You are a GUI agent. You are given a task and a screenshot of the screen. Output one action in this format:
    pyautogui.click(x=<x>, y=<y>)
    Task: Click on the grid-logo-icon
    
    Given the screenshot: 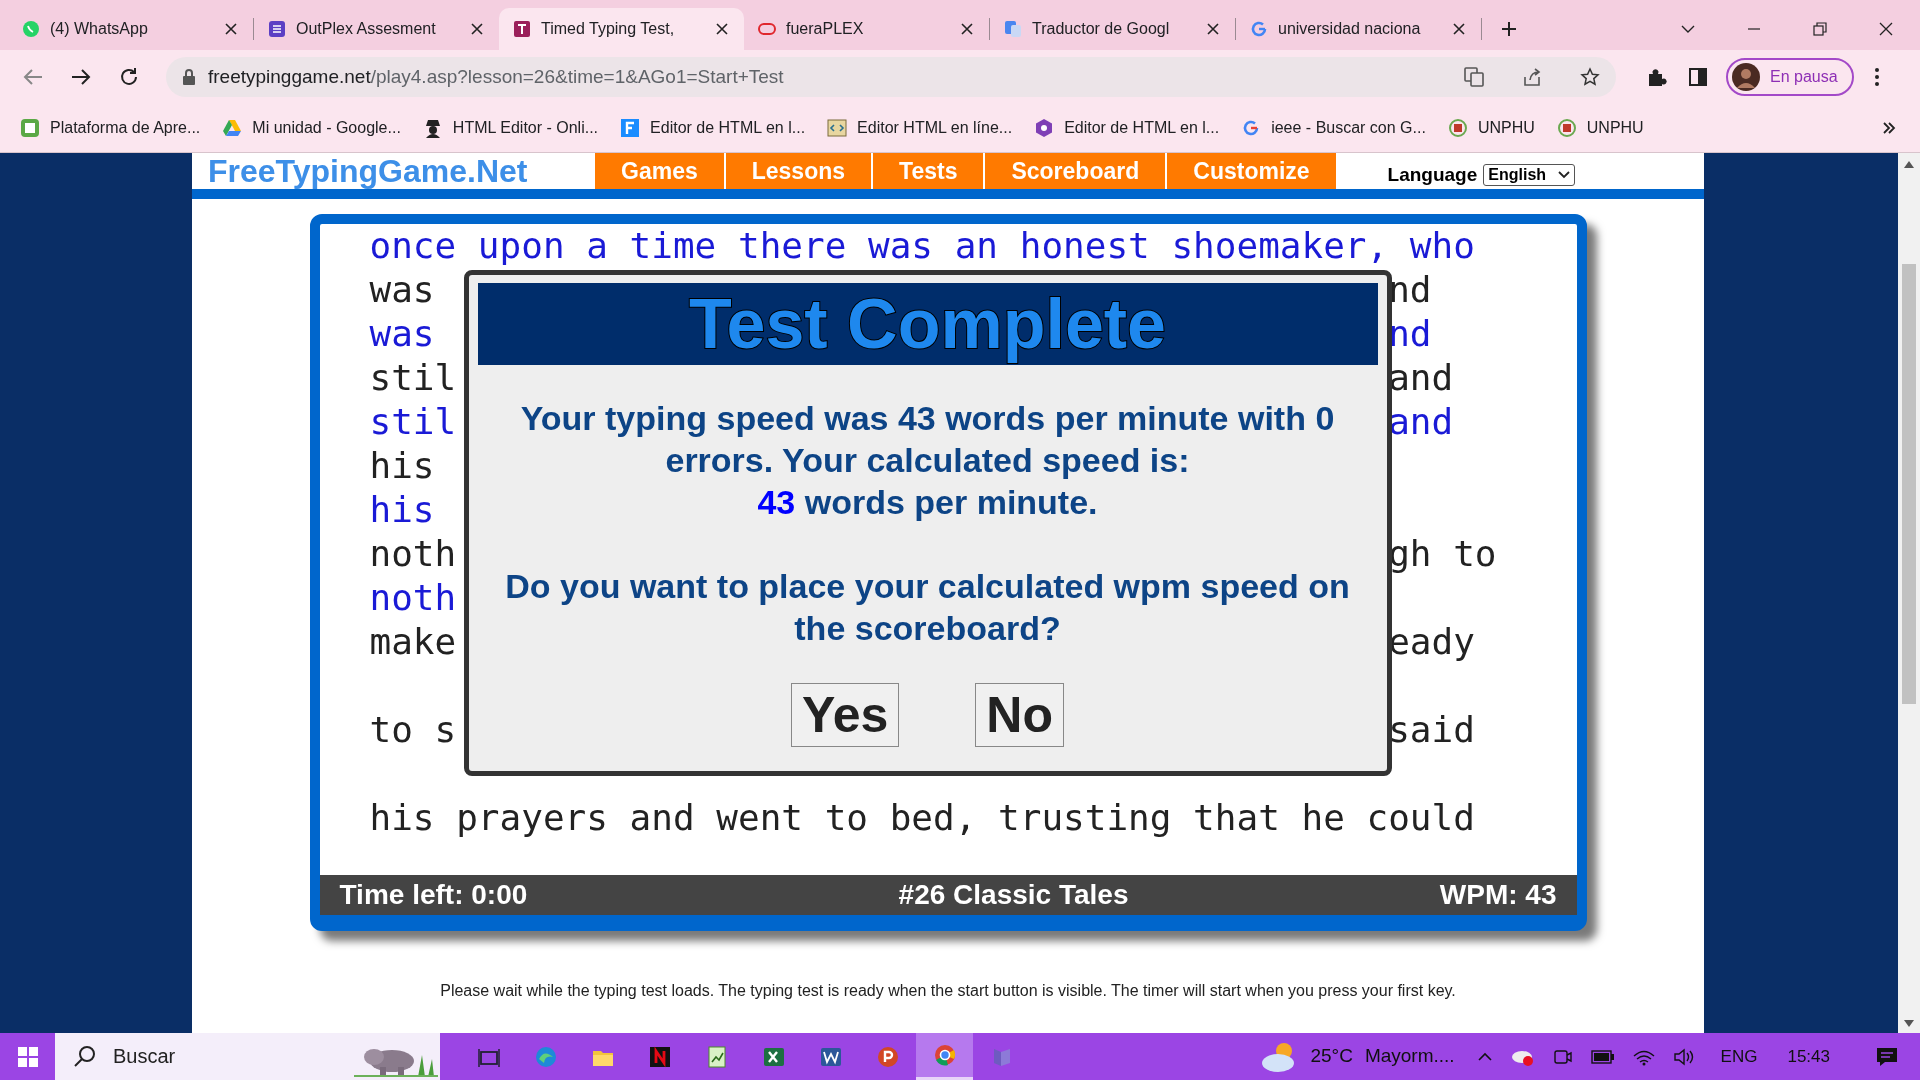 What is the action you would take?
    pyautogui.click(x=30, y=128)
    